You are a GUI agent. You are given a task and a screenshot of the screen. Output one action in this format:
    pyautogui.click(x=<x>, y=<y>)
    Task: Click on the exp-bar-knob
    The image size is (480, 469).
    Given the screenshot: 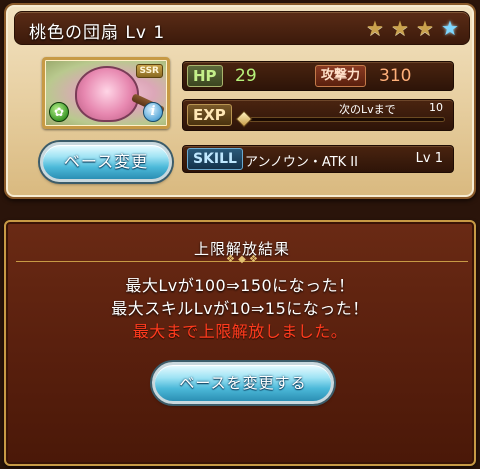 What is the action you would take?
    pyautogui.click(x=244, y=119)
    